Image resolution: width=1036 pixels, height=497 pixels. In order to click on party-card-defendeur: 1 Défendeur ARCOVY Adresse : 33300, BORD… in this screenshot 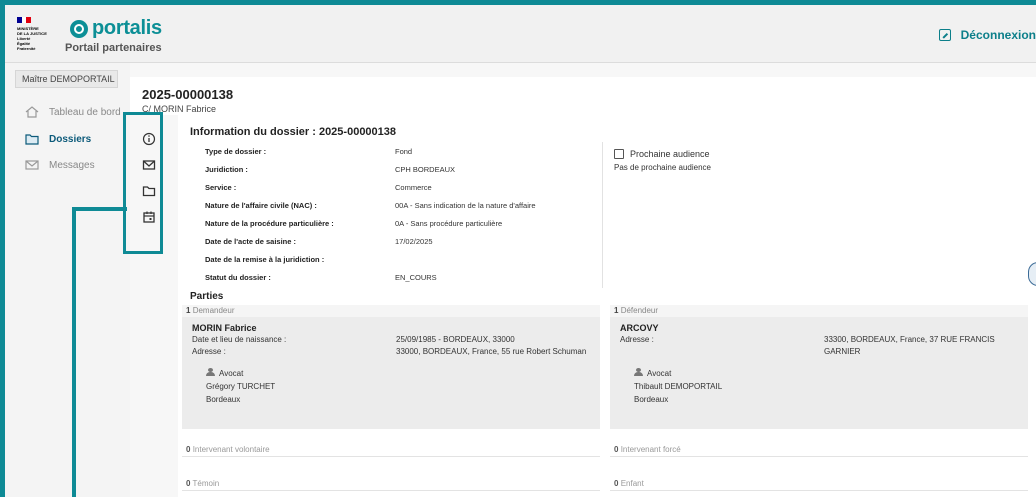, I will do `click(819, 367)`.